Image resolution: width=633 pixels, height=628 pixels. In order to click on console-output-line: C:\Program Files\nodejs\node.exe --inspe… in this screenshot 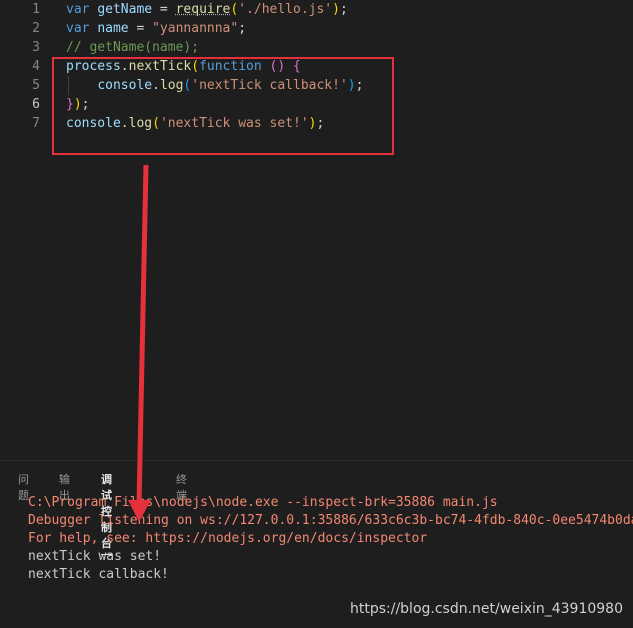, I will do `click(263, 502)`.